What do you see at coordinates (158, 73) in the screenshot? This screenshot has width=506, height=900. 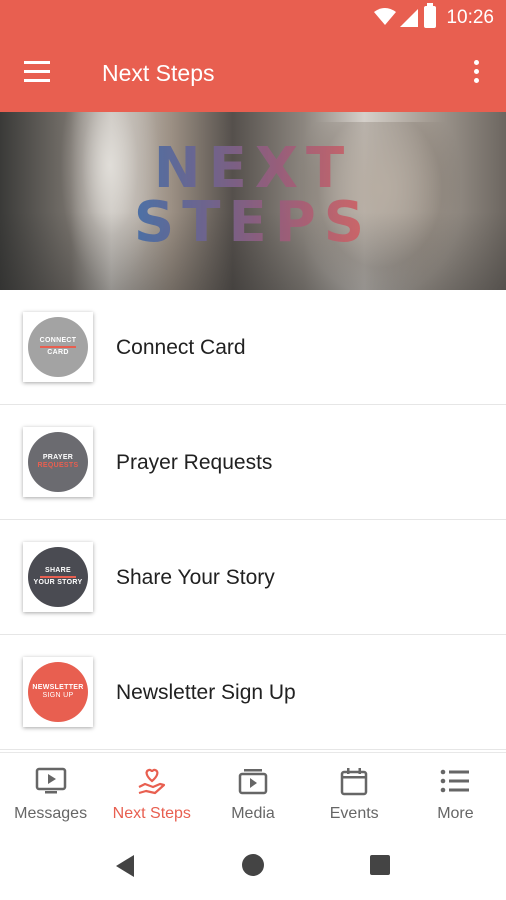 I see `page-title: Next Steps` at bounding box center [158, 73].